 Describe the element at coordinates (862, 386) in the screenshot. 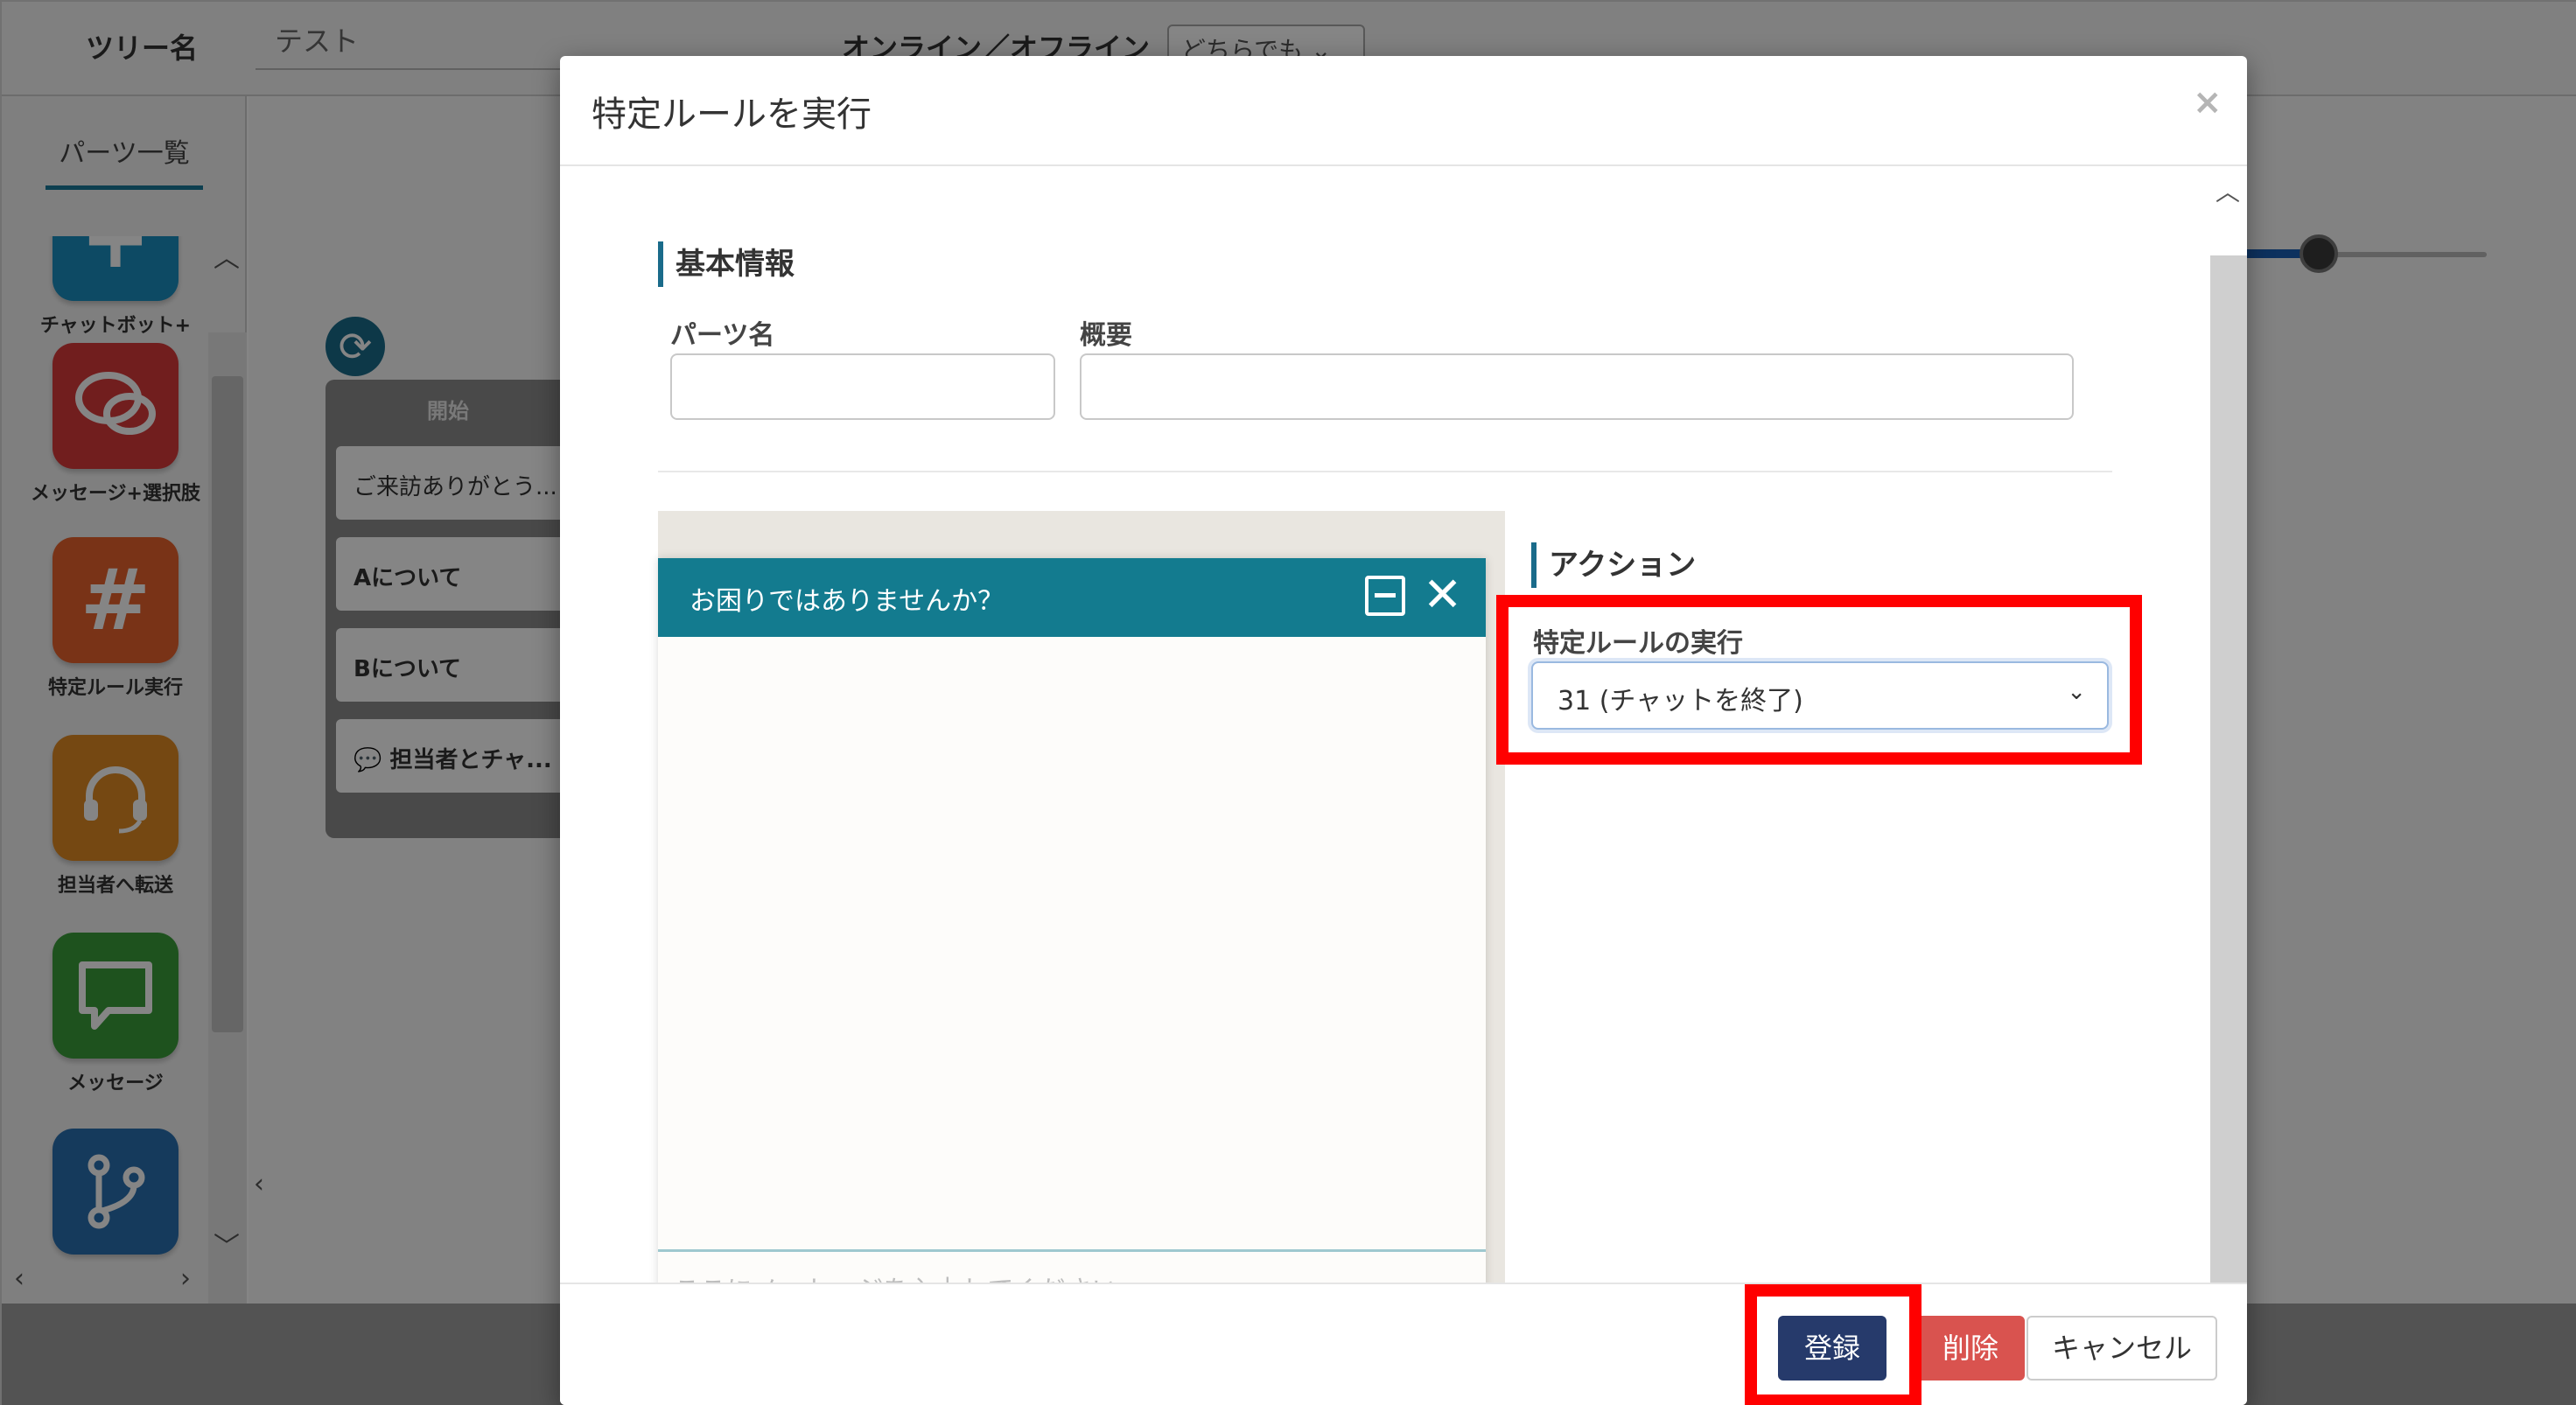

I see `parts-name-input` at that location.